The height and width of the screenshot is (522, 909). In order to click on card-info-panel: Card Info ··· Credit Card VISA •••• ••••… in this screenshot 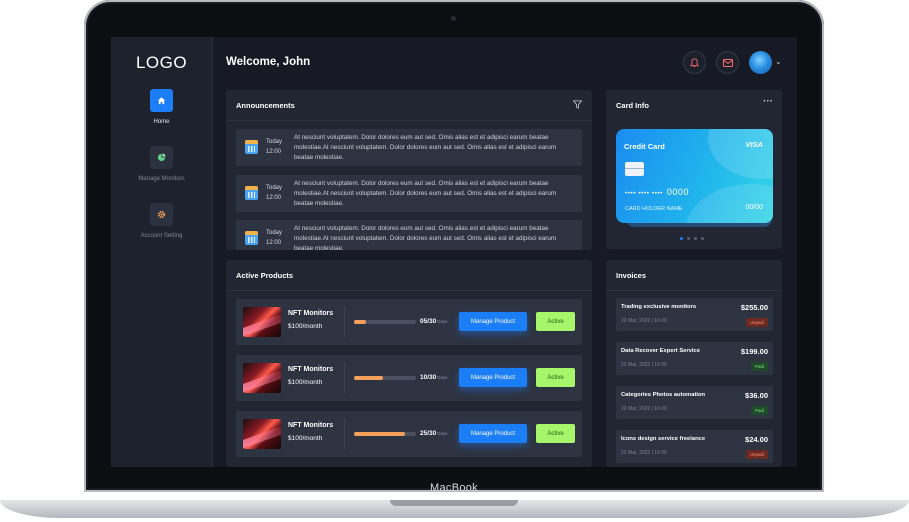, I will do `click(694, 169)`.